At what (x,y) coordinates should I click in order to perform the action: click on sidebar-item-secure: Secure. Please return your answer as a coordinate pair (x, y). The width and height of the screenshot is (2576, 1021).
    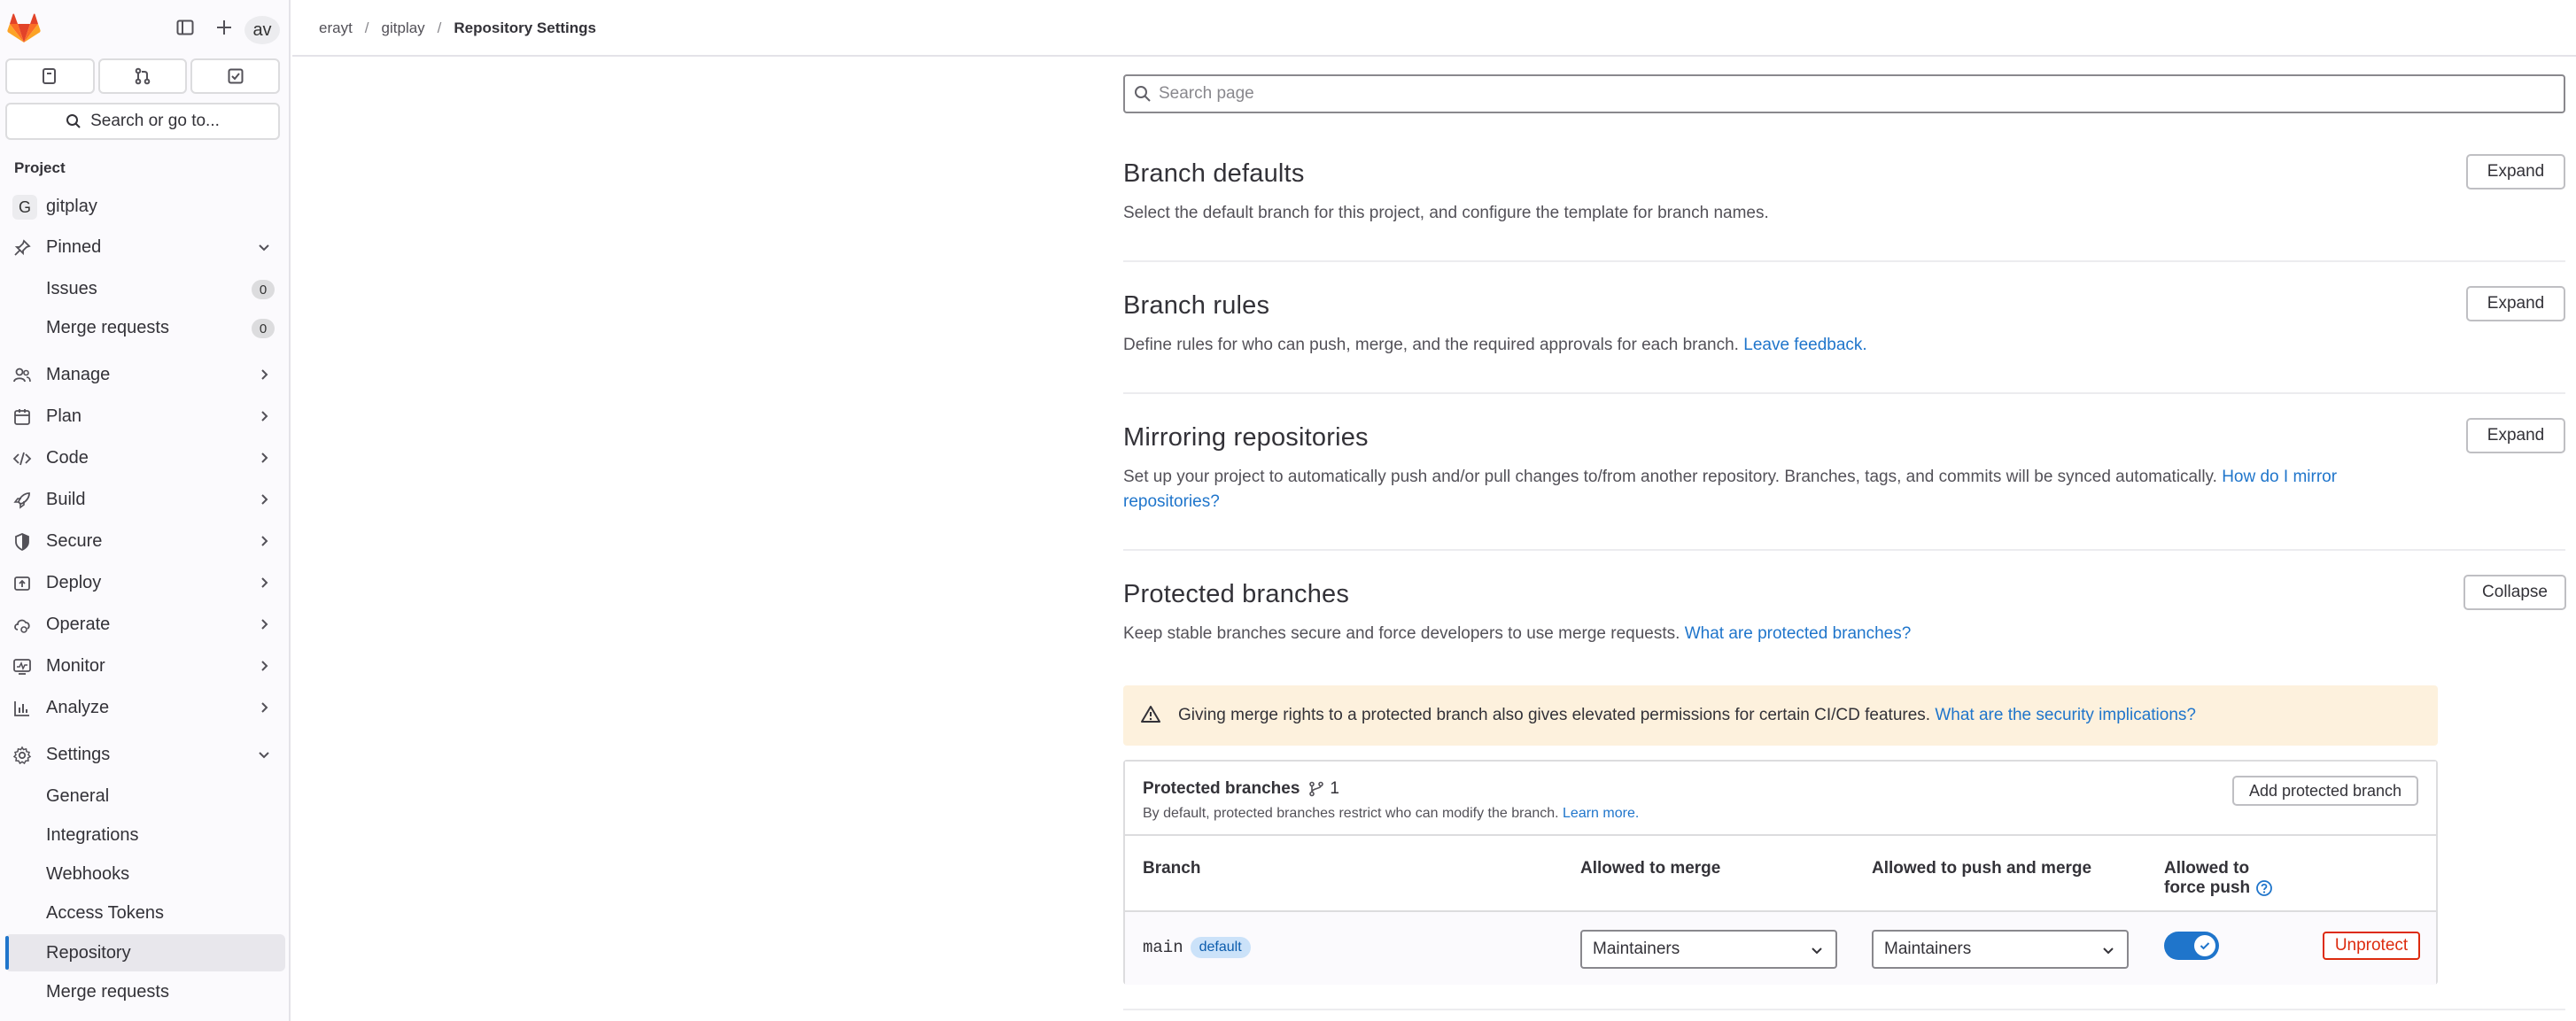
    Looking at the image, I should click on (145, 541).